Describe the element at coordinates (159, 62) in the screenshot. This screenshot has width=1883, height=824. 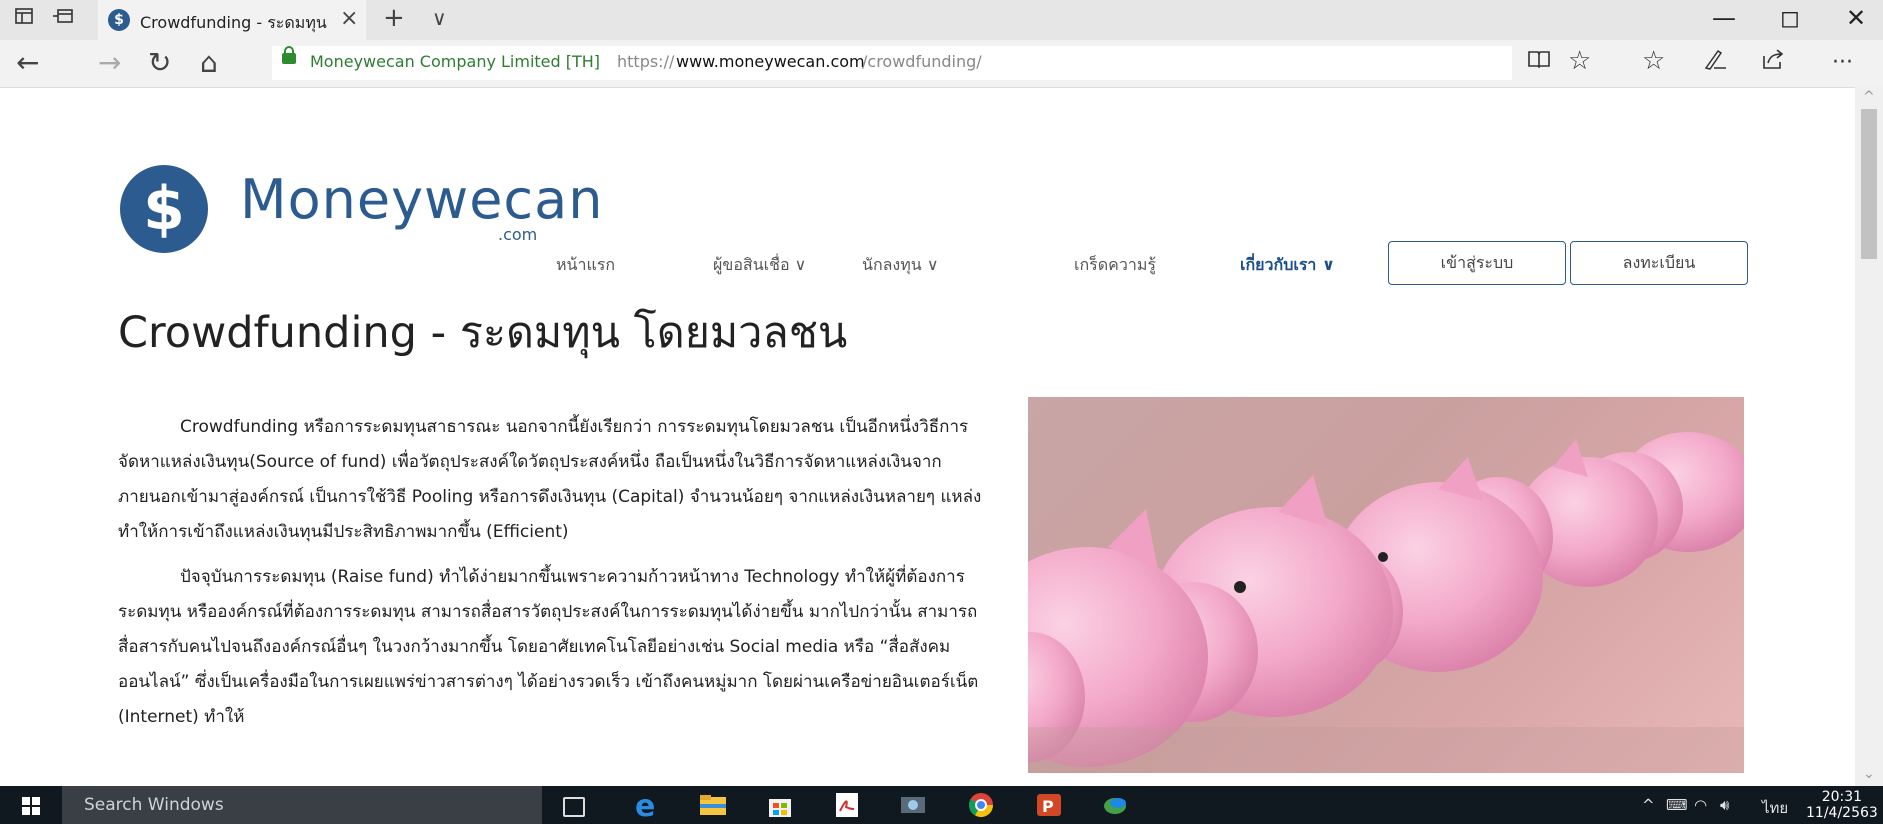
I see `refresh-icon: ↻` at that location.